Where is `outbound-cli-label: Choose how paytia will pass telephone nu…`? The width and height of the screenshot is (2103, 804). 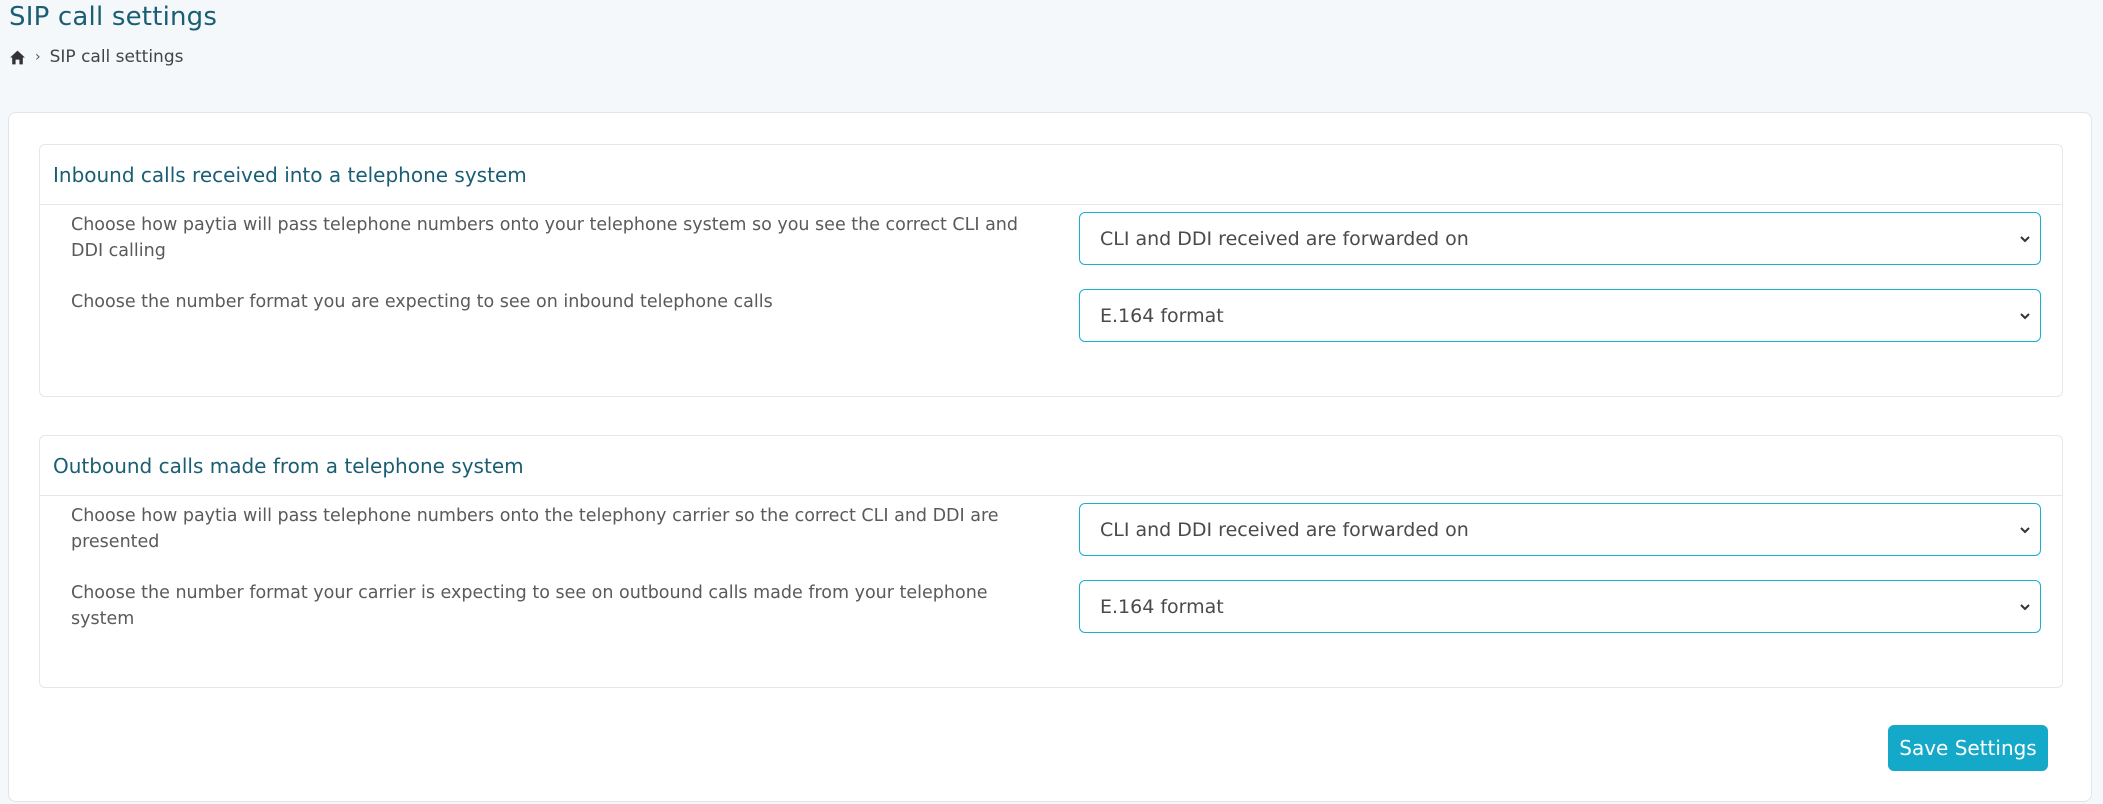 outbound-cli-label: Choose how paytia will pass telephone nu… is located at coordinates (535, 529).